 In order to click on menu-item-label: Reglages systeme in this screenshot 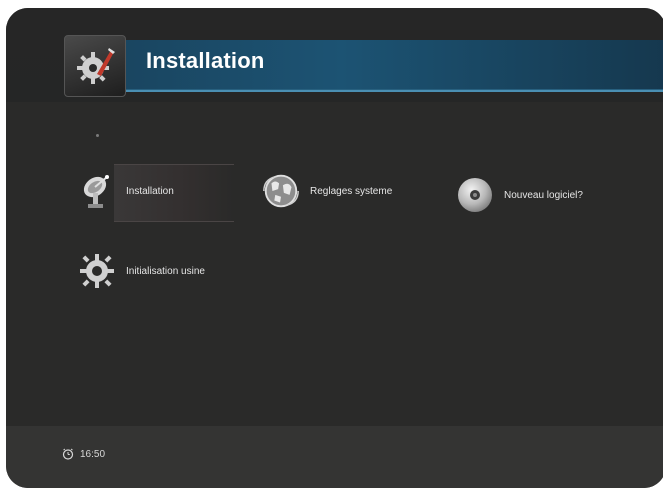, I will do `click(351, 191)`.